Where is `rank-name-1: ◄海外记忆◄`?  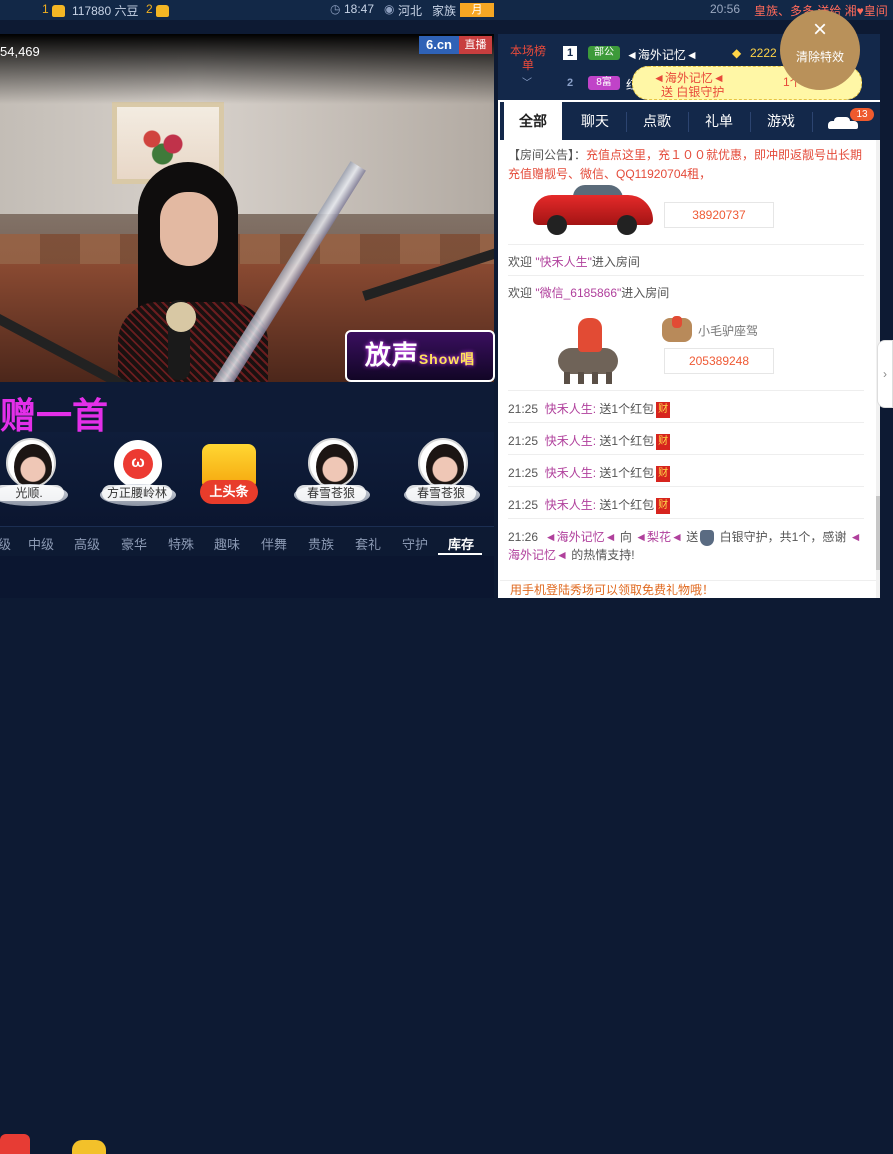 rank-name-1: ◄海外记忆◄ is located at coordinates (662, 54).